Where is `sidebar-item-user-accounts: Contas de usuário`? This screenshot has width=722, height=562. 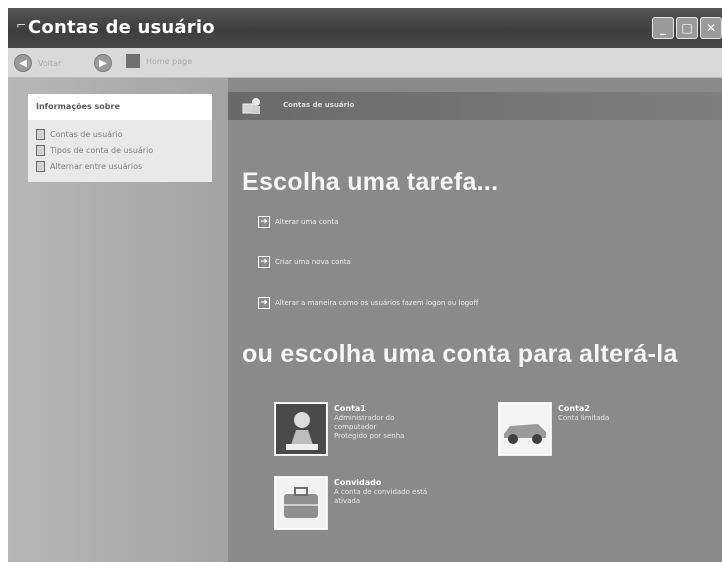
sidebar-item-user-accounts: Contas de usuário is located at coordinates (120, 134).